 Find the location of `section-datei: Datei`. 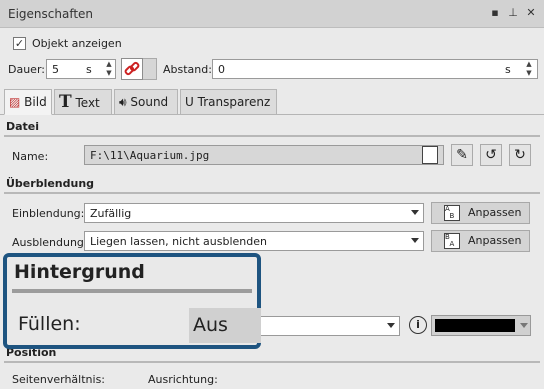

section-datei: Datei is located at coordinates (23, 126).